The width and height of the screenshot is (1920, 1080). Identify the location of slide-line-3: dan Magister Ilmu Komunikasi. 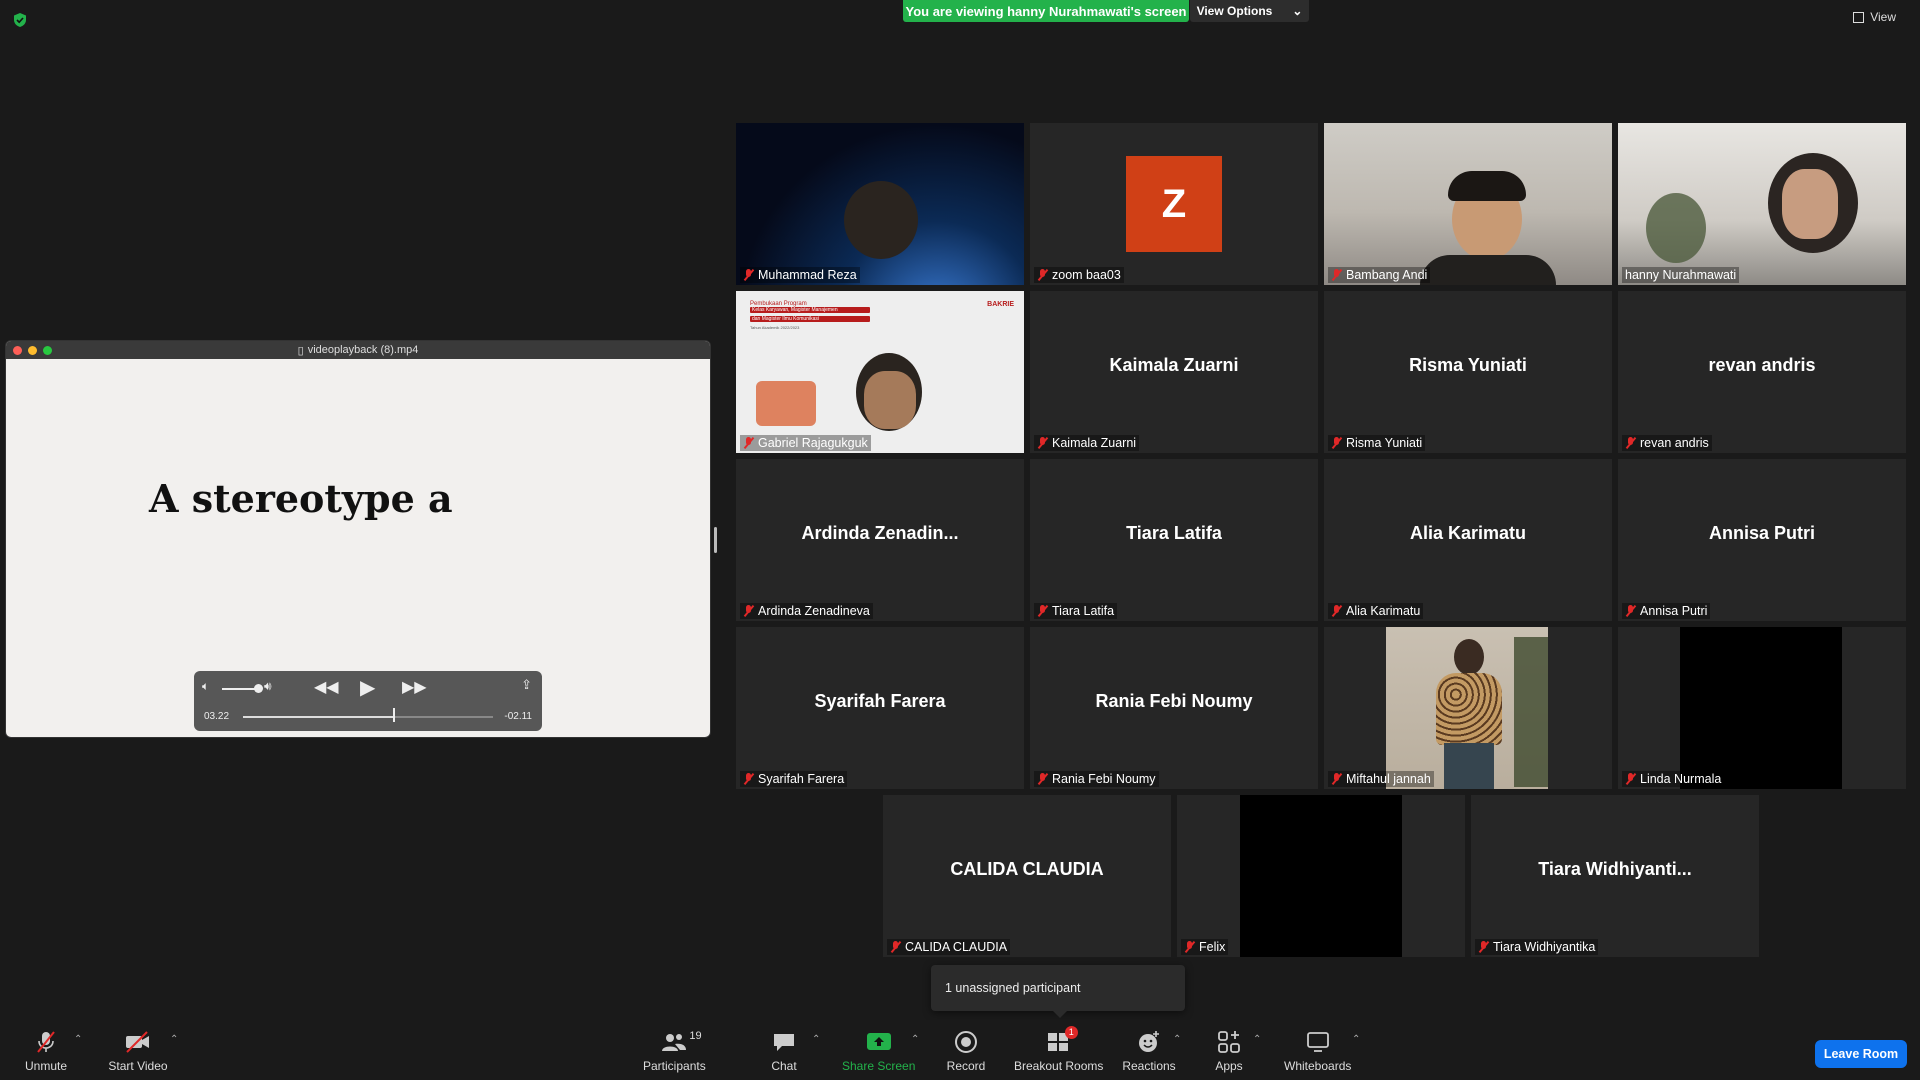
(810, 319).